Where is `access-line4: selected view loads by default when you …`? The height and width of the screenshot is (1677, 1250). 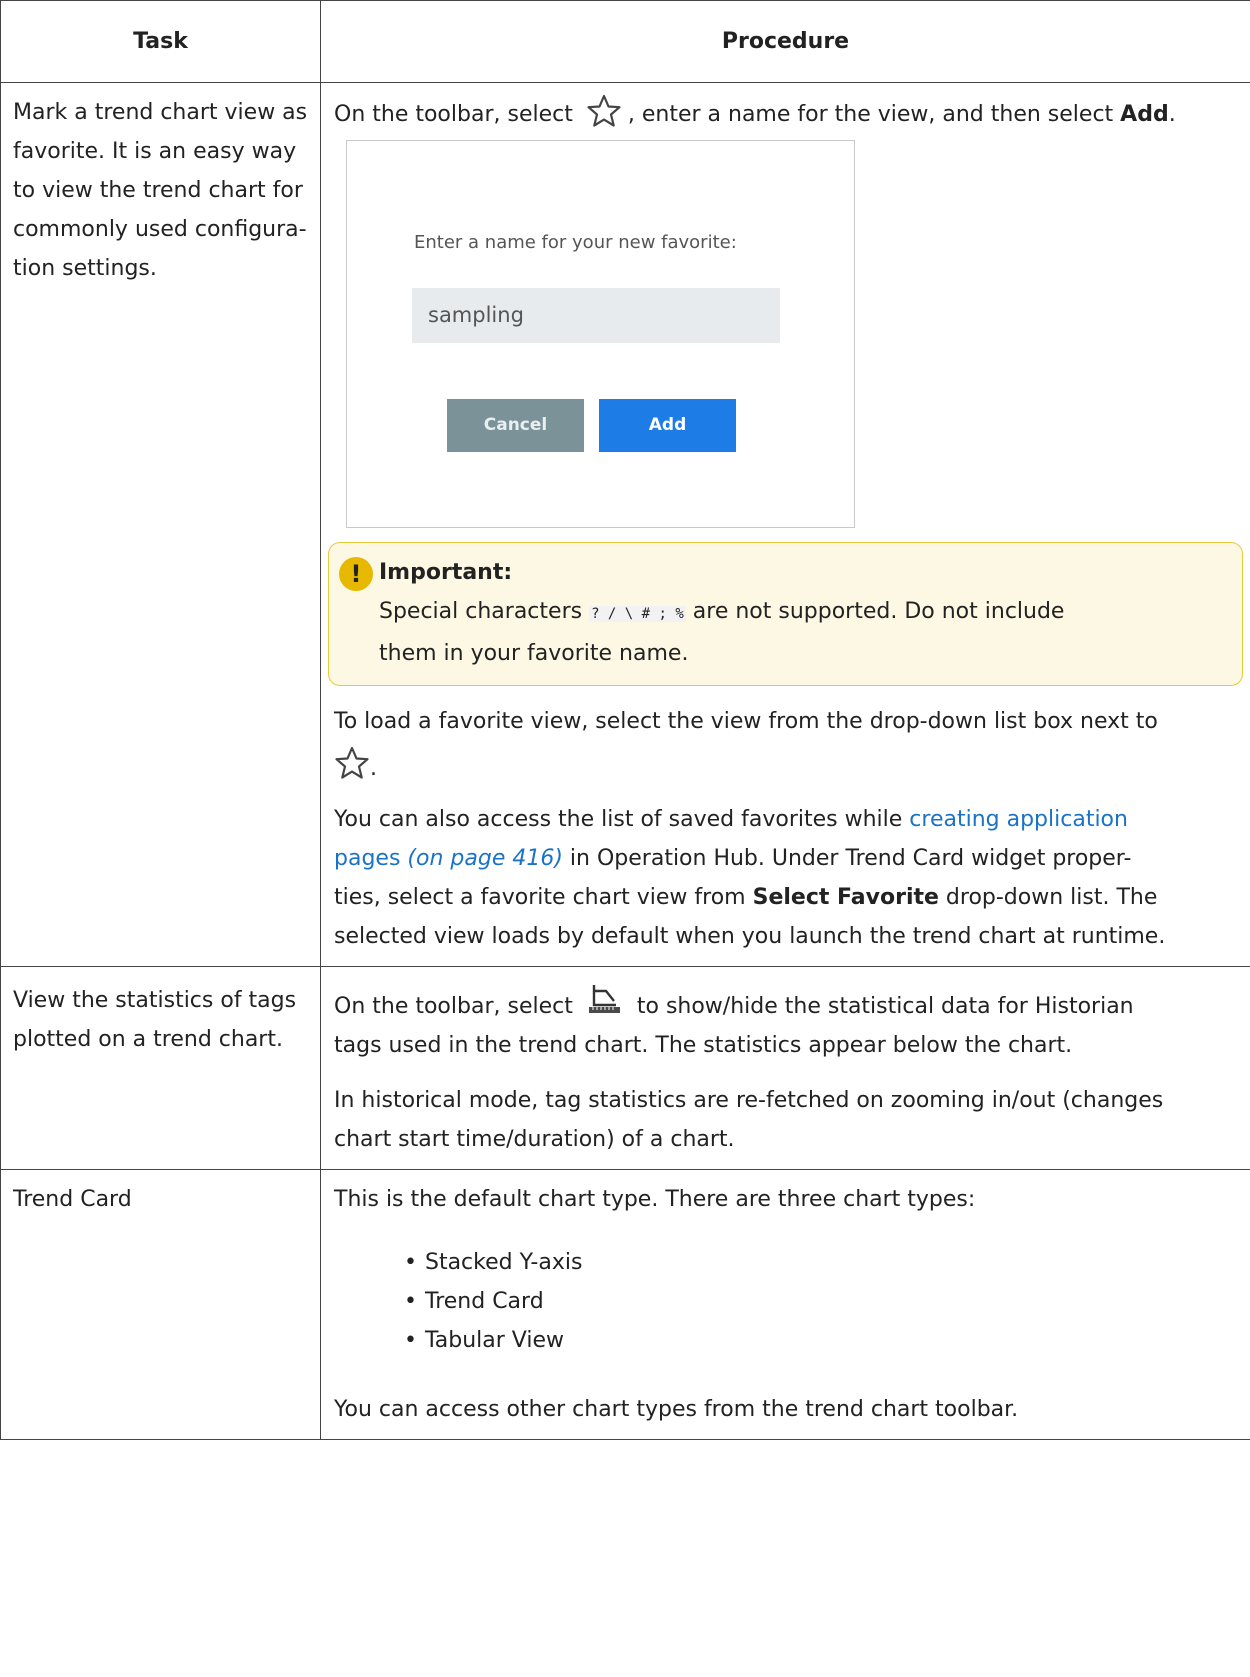 access-line4: selected view loads by default when you … is located at coordinates (750, 936).